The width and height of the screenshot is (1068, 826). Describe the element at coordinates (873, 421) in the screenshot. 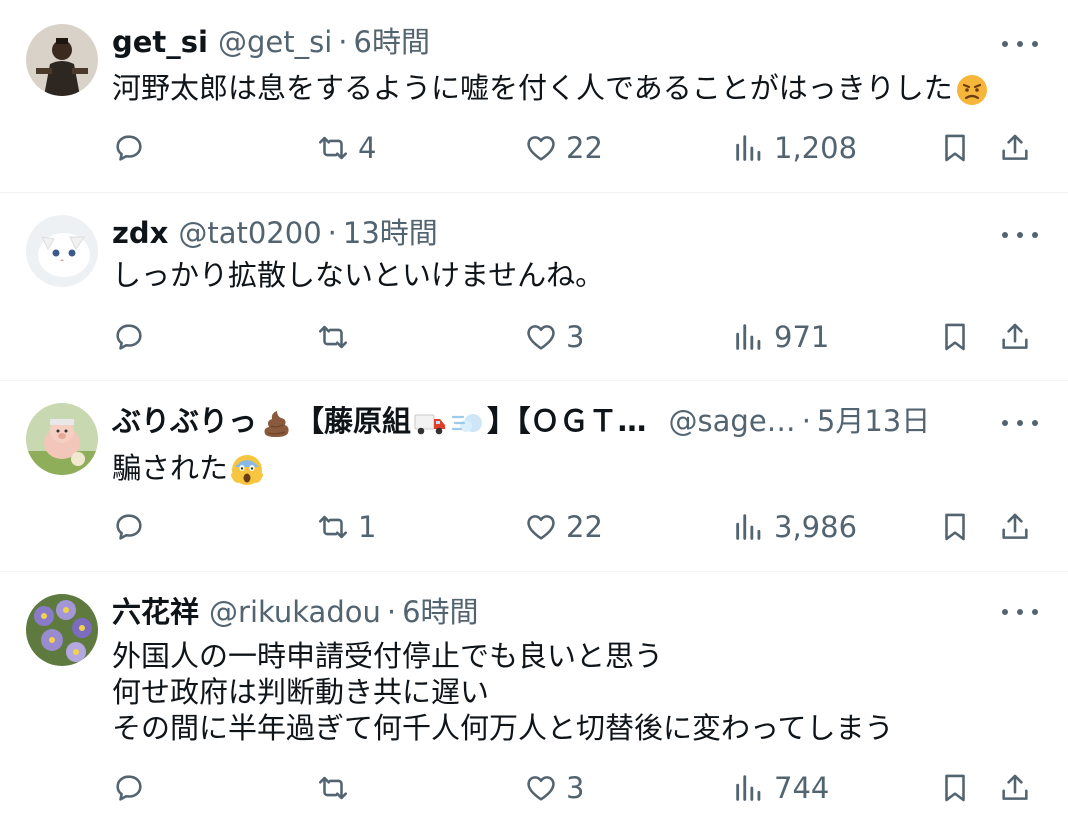

I see `timestamp: 5月13日` at that location.